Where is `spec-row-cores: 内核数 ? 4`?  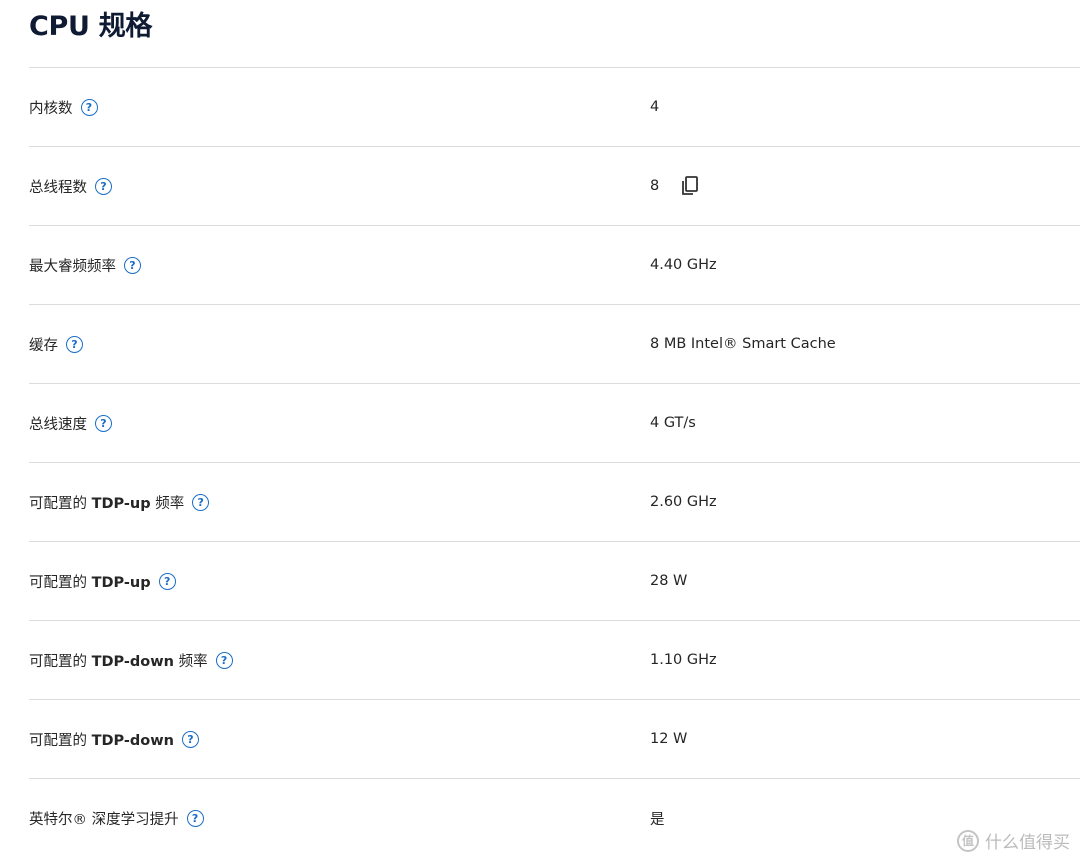
spec-row-cores: 内核数 ? 4 is located at coordinates (554, 106).